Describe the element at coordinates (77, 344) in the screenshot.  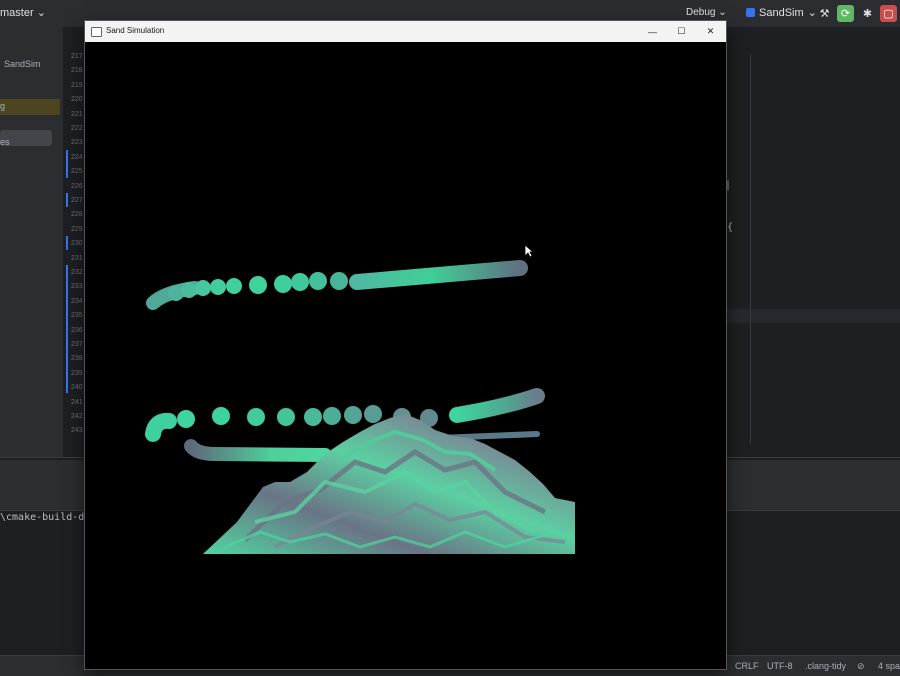
I see `line-number: 237` at that location.